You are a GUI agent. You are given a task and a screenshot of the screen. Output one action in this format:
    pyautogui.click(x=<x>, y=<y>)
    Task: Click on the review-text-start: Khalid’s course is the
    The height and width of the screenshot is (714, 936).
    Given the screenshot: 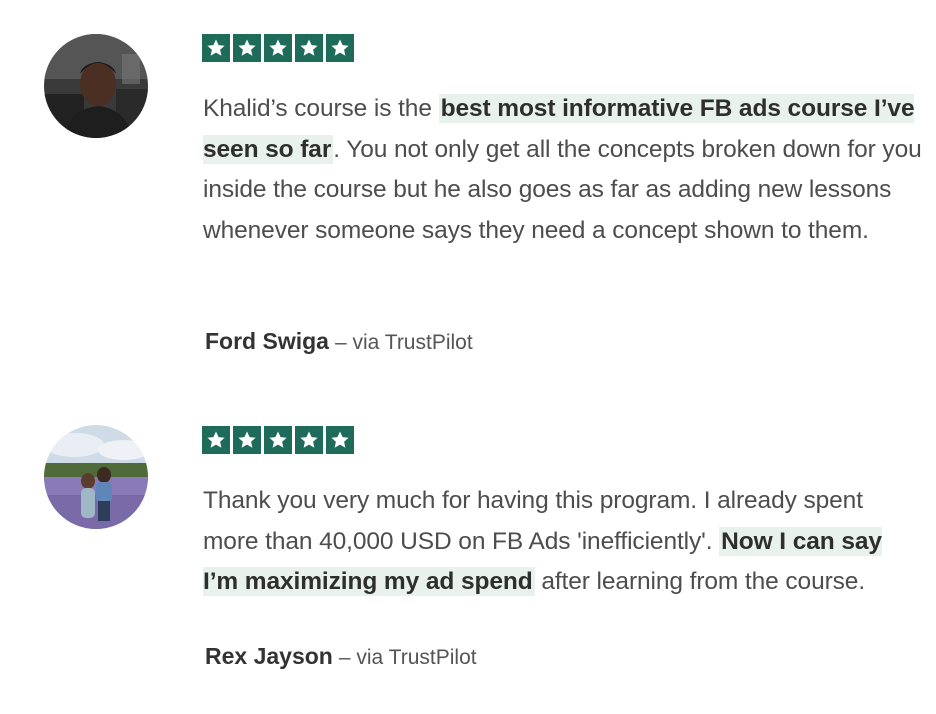 What is the action you would take?
    pyautogui.click(x=321, y=108)
    